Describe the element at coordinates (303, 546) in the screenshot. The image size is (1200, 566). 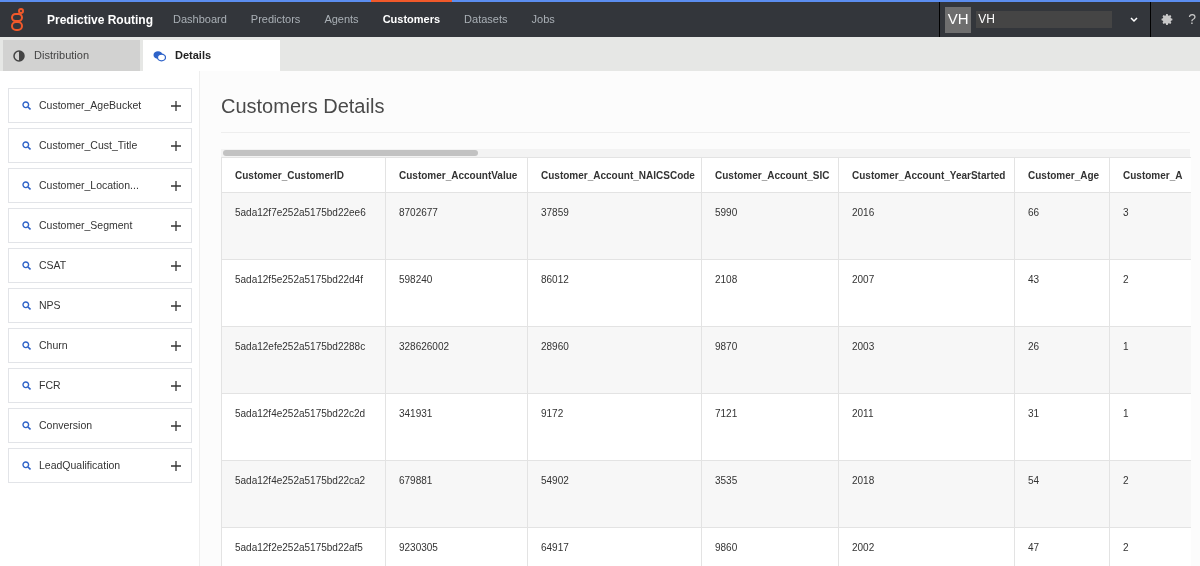
I see `table-cell: 5ada12f2e252a5175bd22af5` at that location.